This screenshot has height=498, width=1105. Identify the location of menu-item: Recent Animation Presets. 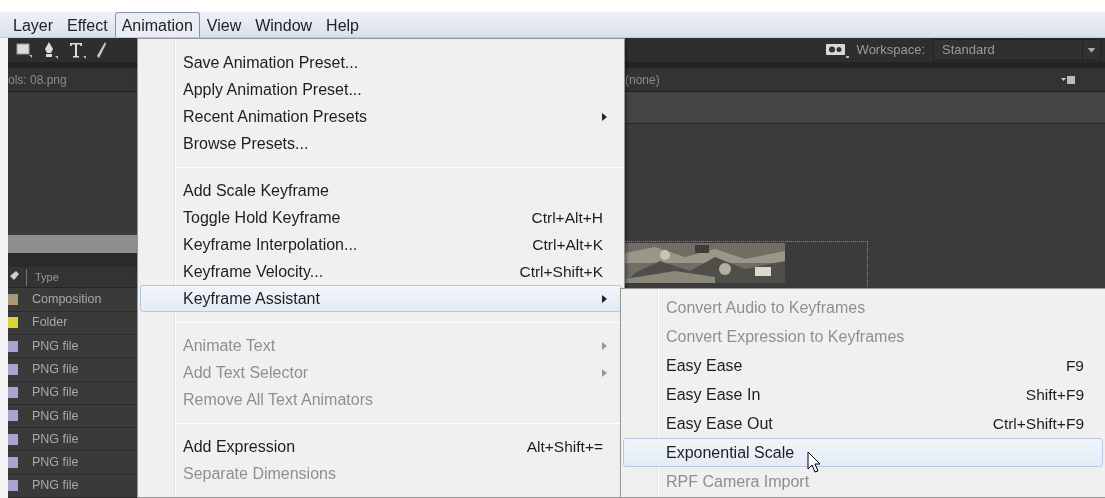
(381, 116).